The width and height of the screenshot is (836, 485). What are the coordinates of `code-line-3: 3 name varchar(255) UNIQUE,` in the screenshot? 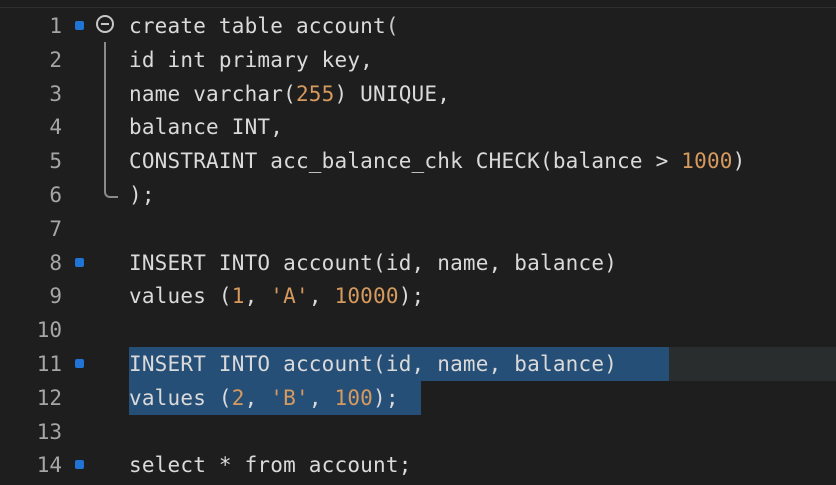 It's located at (418, 94).